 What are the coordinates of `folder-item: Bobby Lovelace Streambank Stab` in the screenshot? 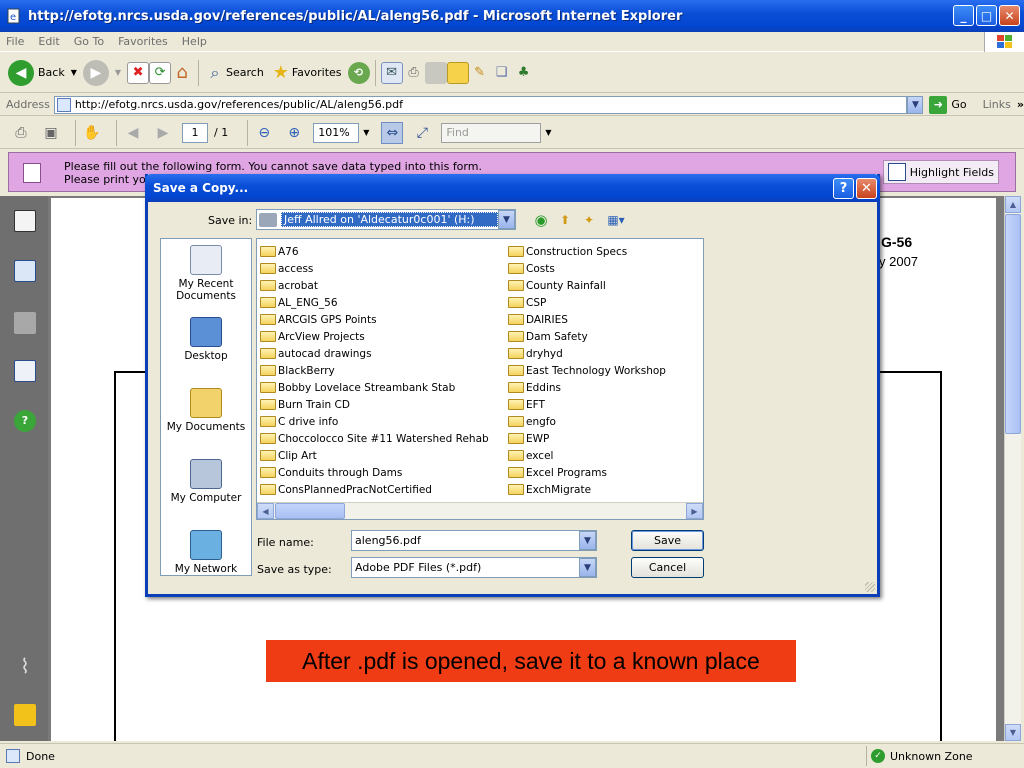 It's located at (374, 387).